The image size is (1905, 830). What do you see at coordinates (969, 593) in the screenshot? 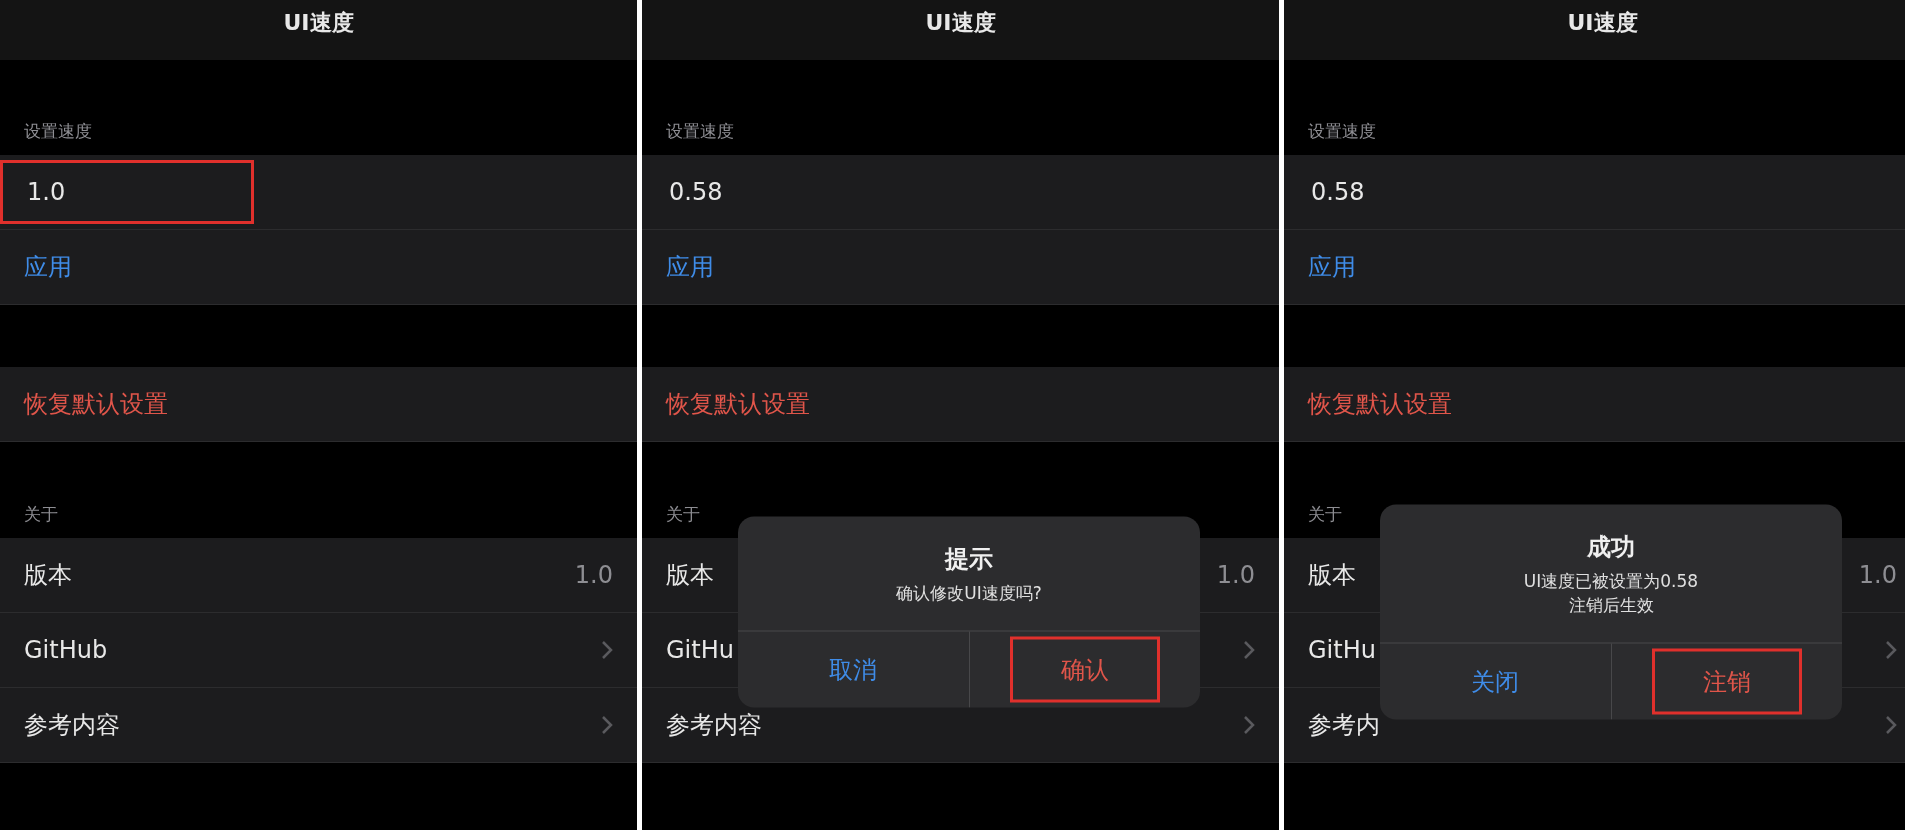
I see `dialog-message: 确认修改UI速度吗?` at bounding box center [969, 593].